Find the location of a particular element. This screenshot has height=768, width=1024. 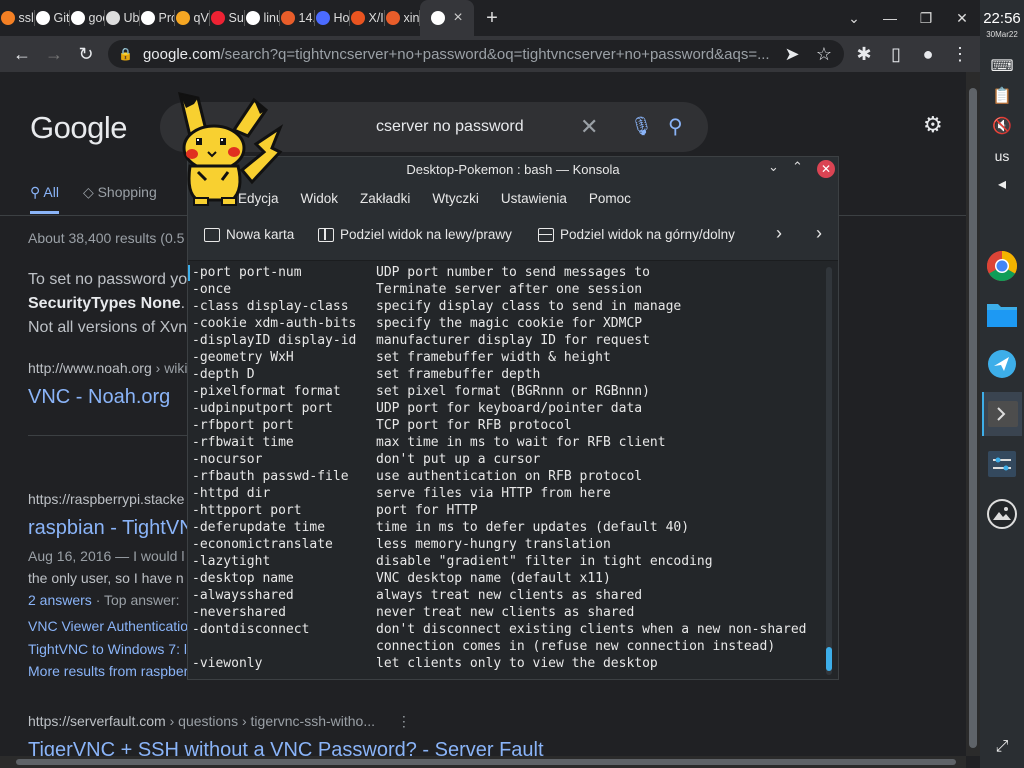

clock-time: 22:56 is located at coordinates (1002, 18).